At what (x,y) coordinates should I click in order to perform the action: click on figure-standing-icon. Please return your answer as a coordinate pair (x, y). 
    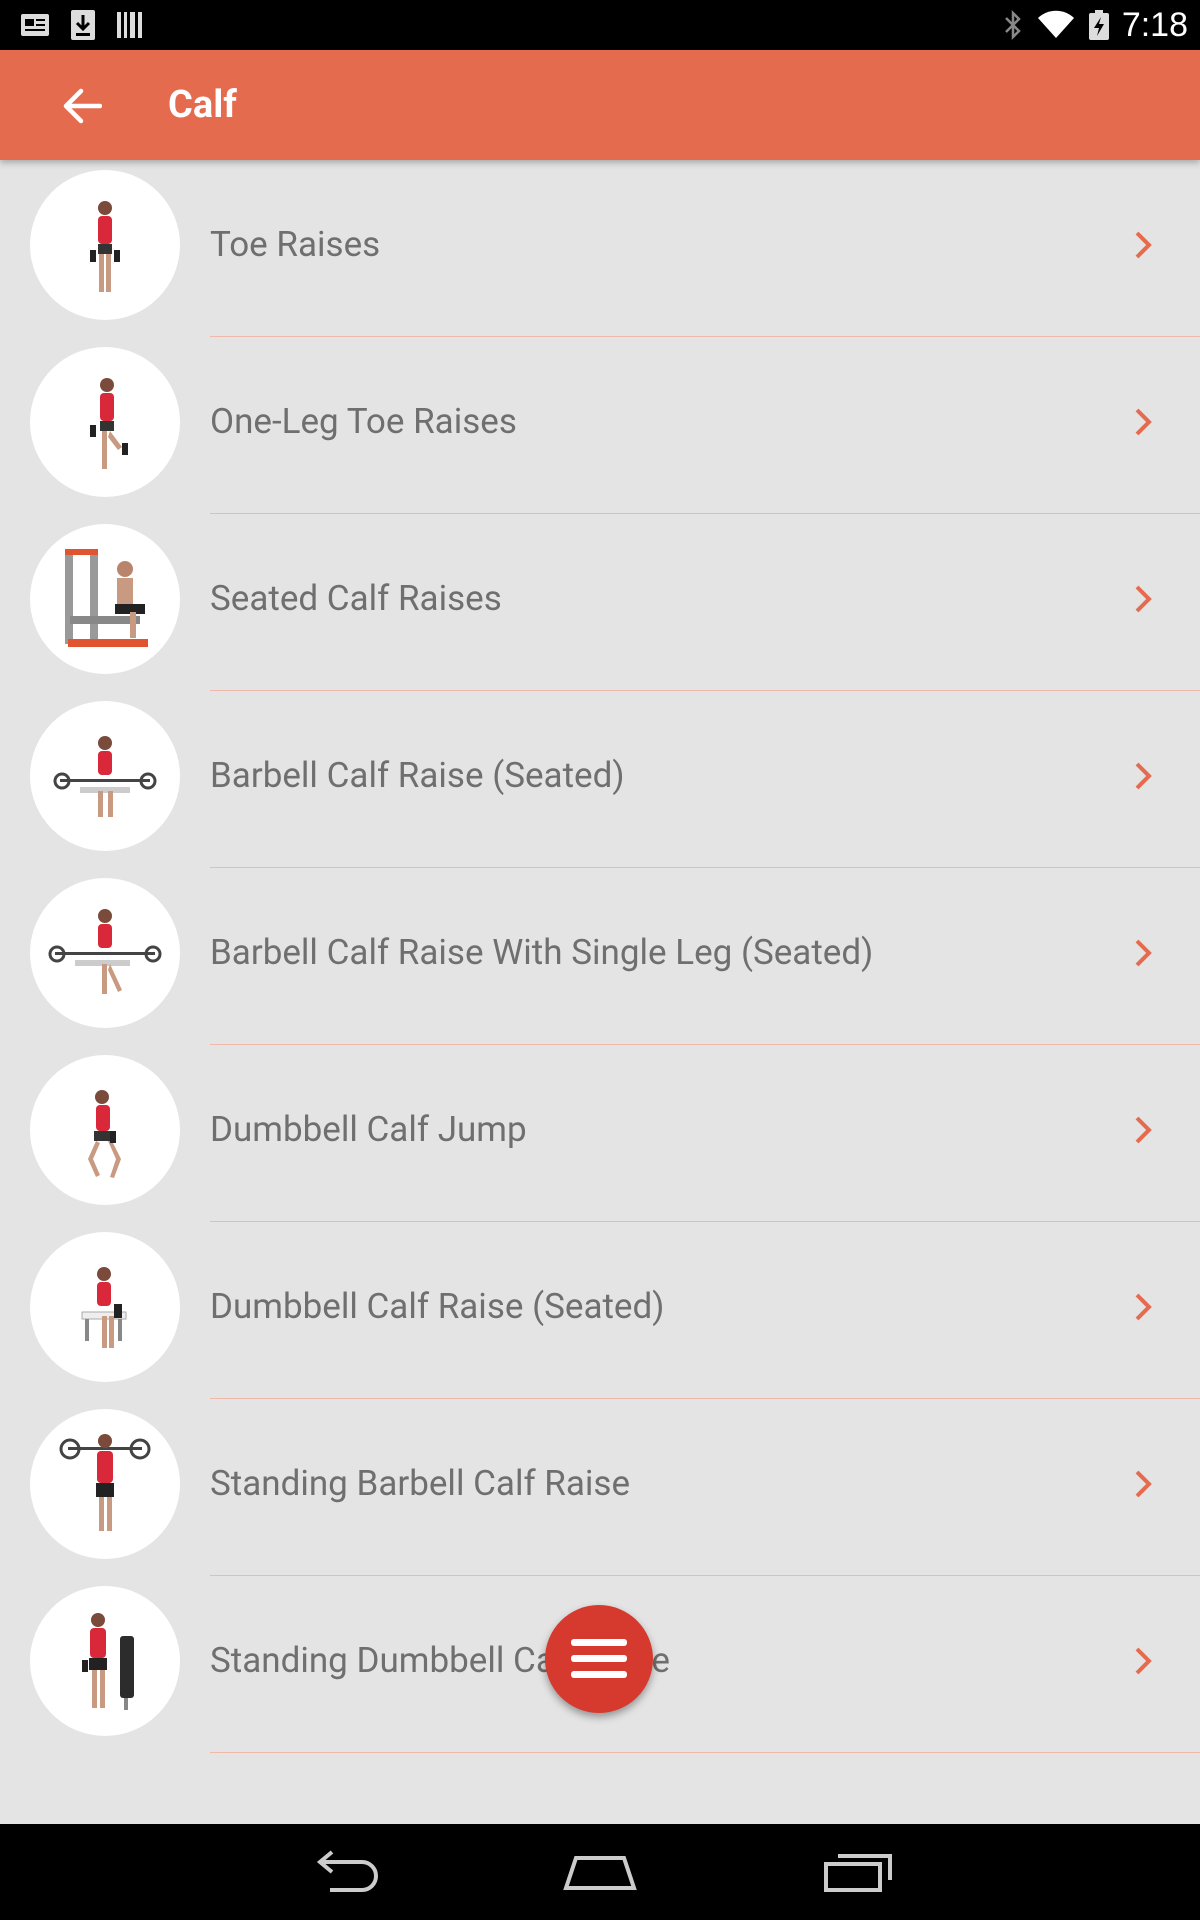
    Looking at the image, I should click on (105, 246).